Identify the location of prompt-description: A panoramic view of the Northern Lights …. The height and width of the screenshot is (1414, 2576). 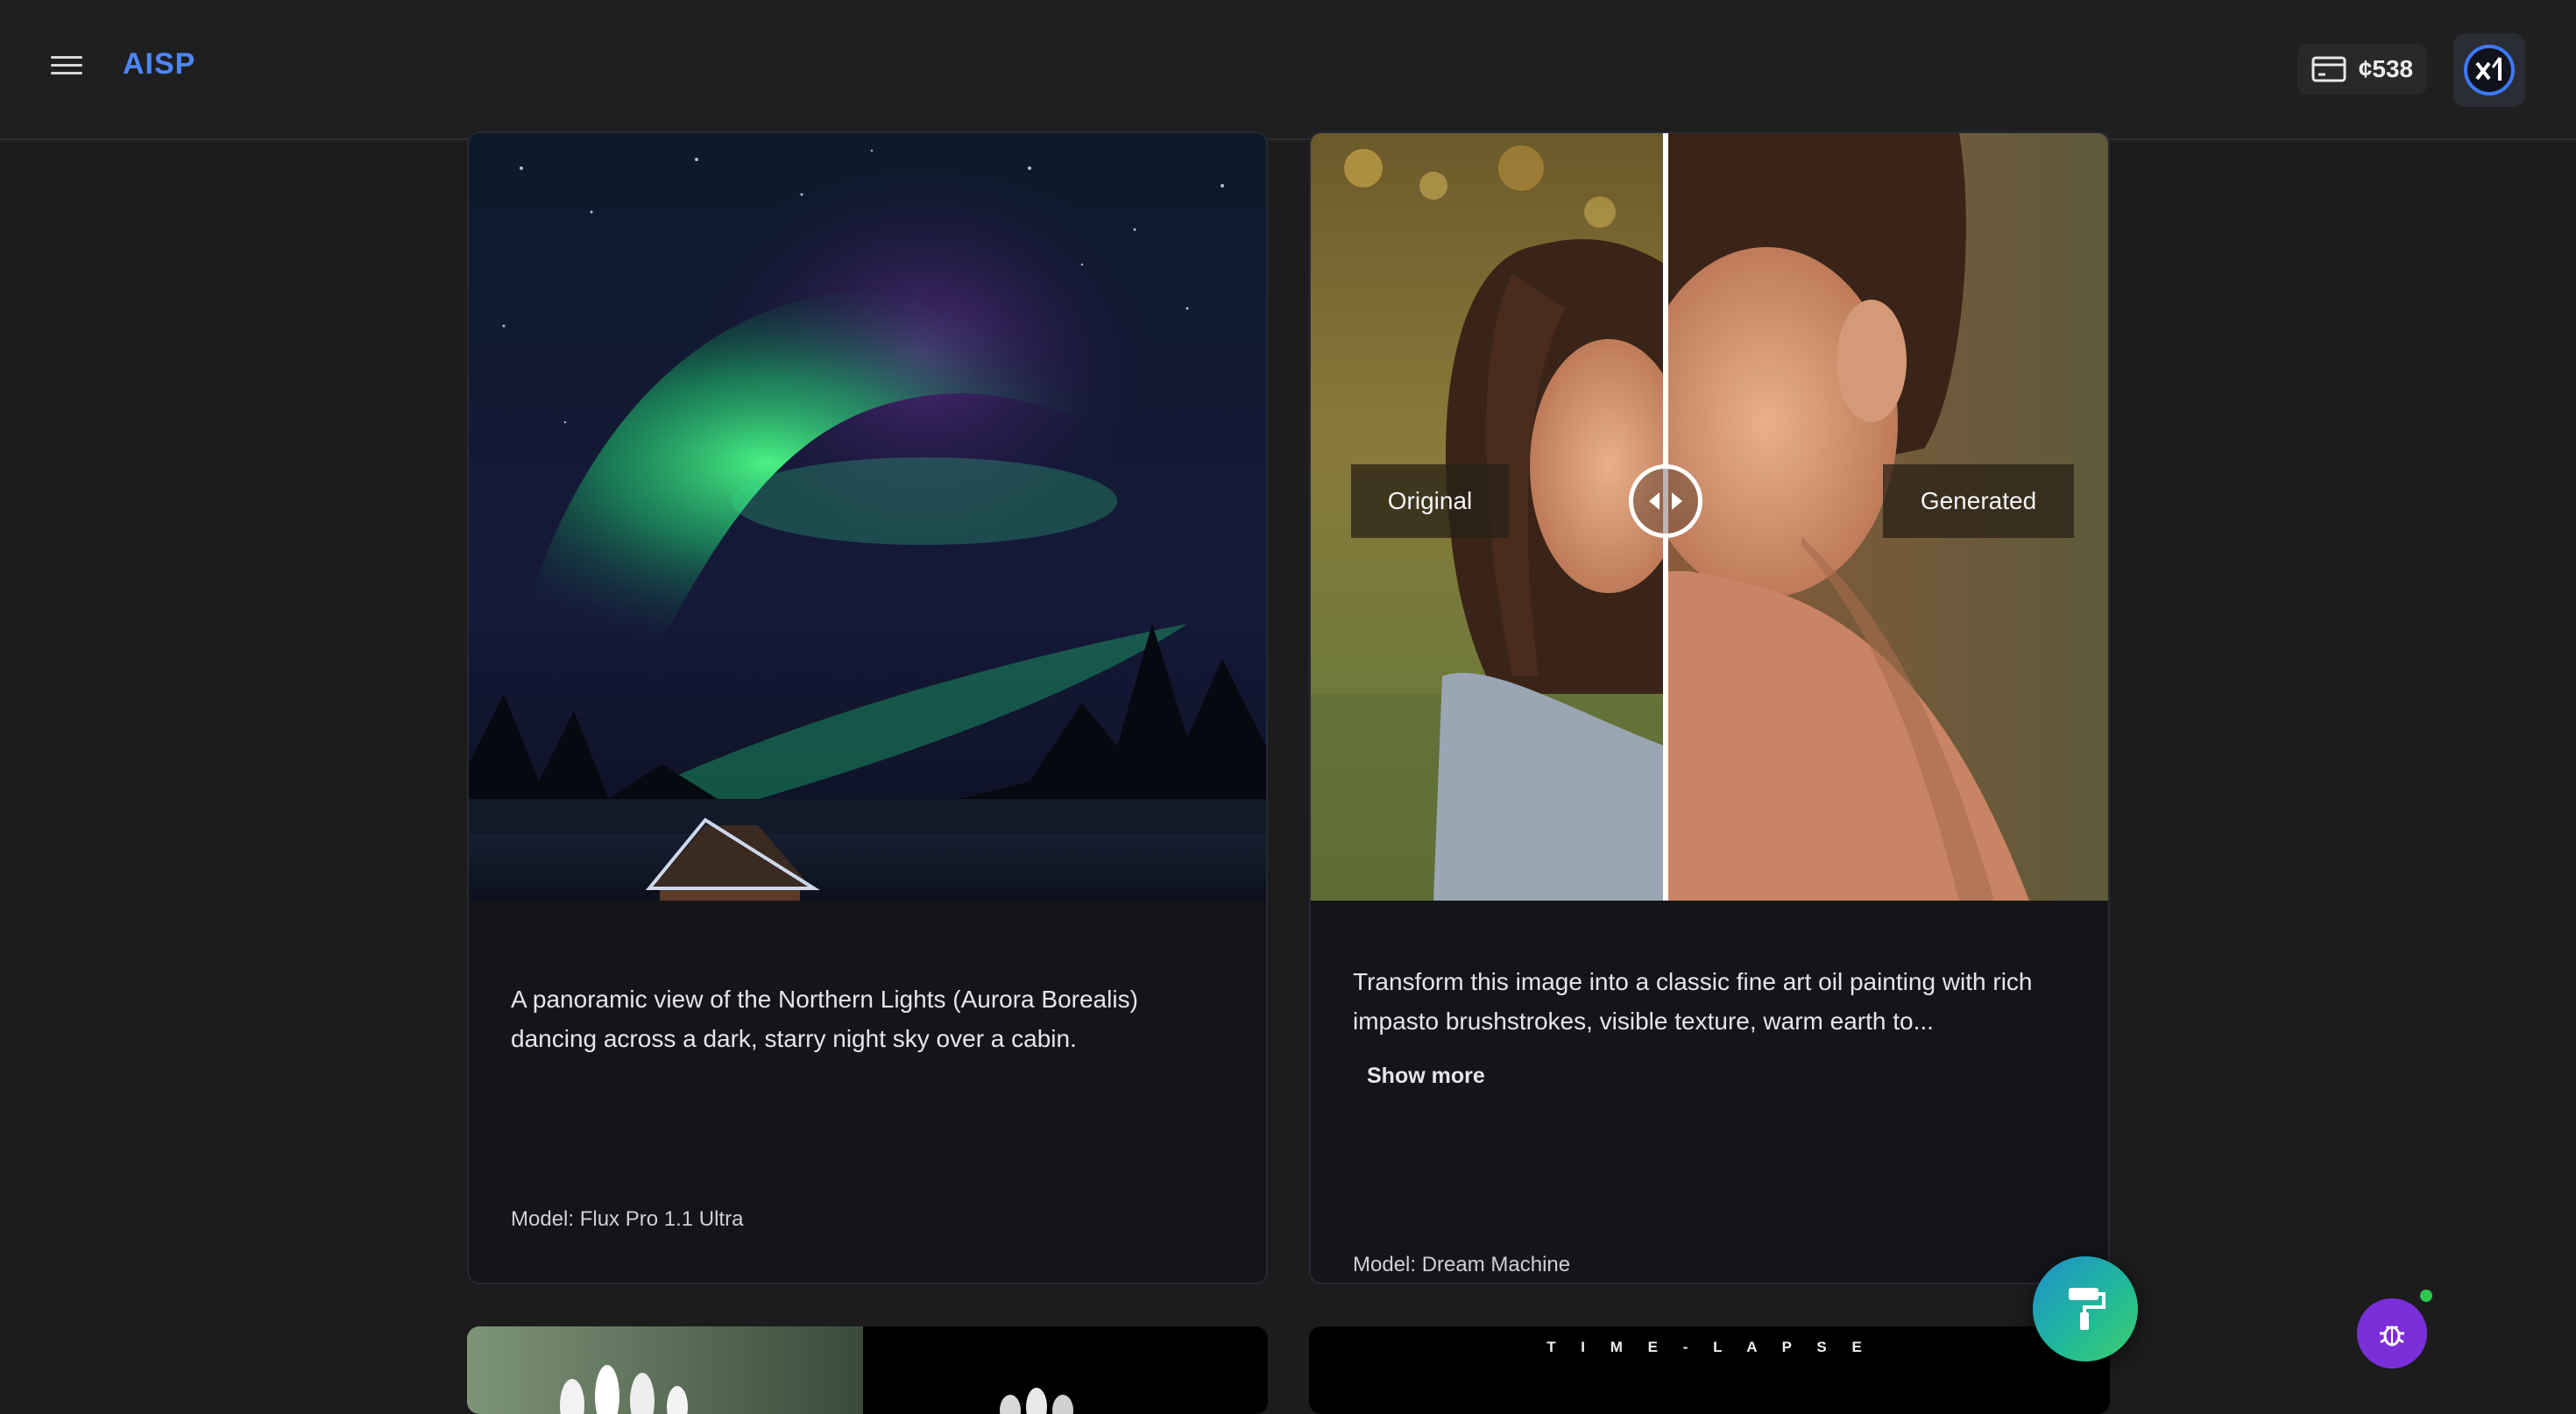
(824, 1019).